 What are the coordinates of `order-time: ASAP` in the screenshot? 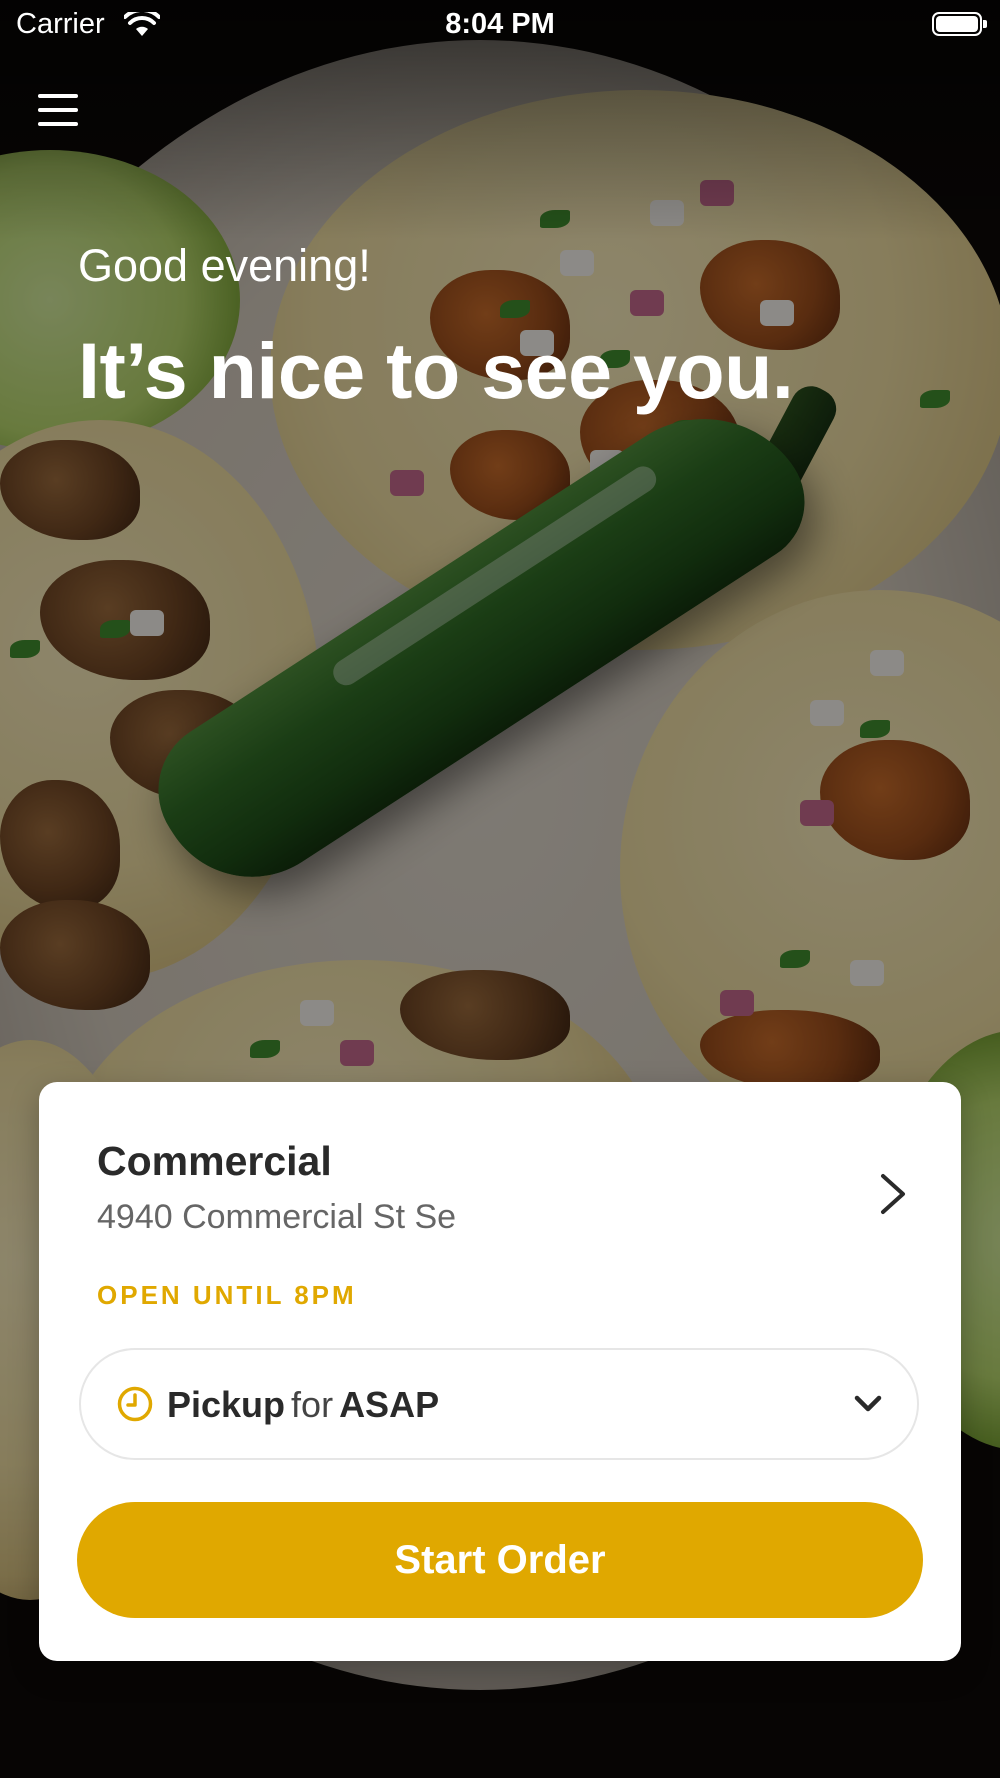 It's located at (389, 1404).